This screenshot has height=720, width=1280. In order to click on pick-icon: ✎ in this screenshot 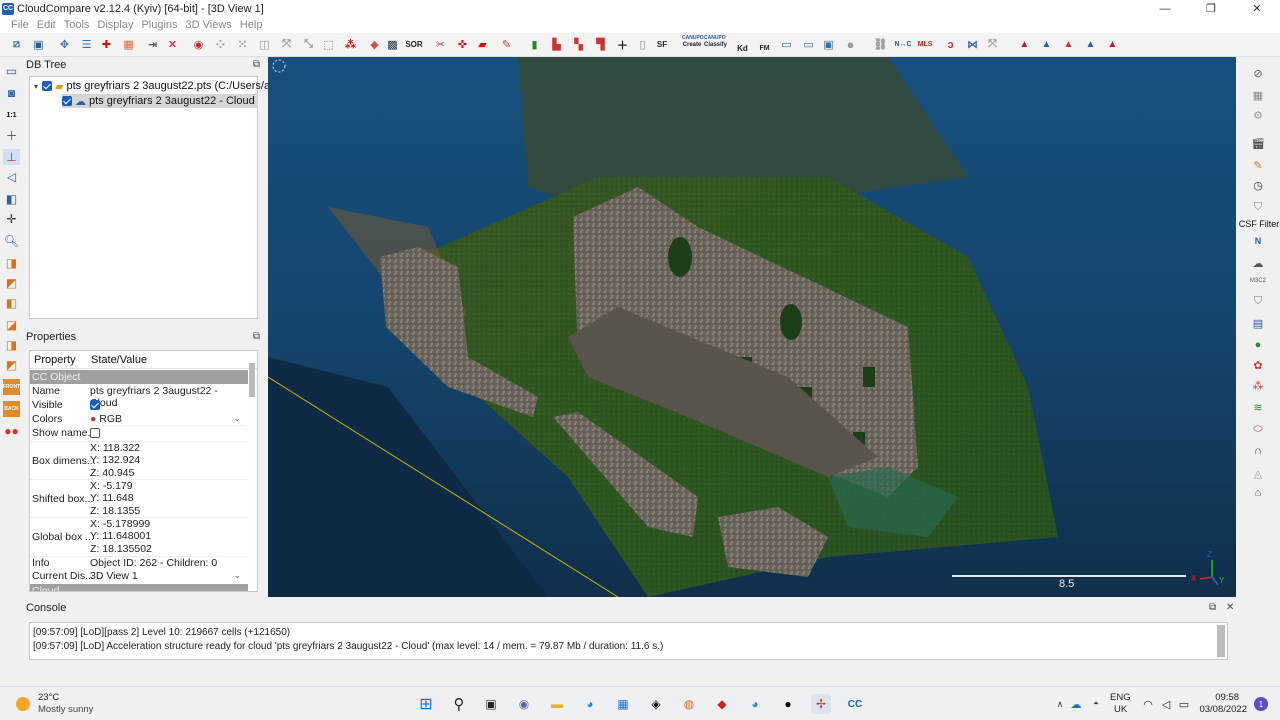, I will do `click(506, 44)`.